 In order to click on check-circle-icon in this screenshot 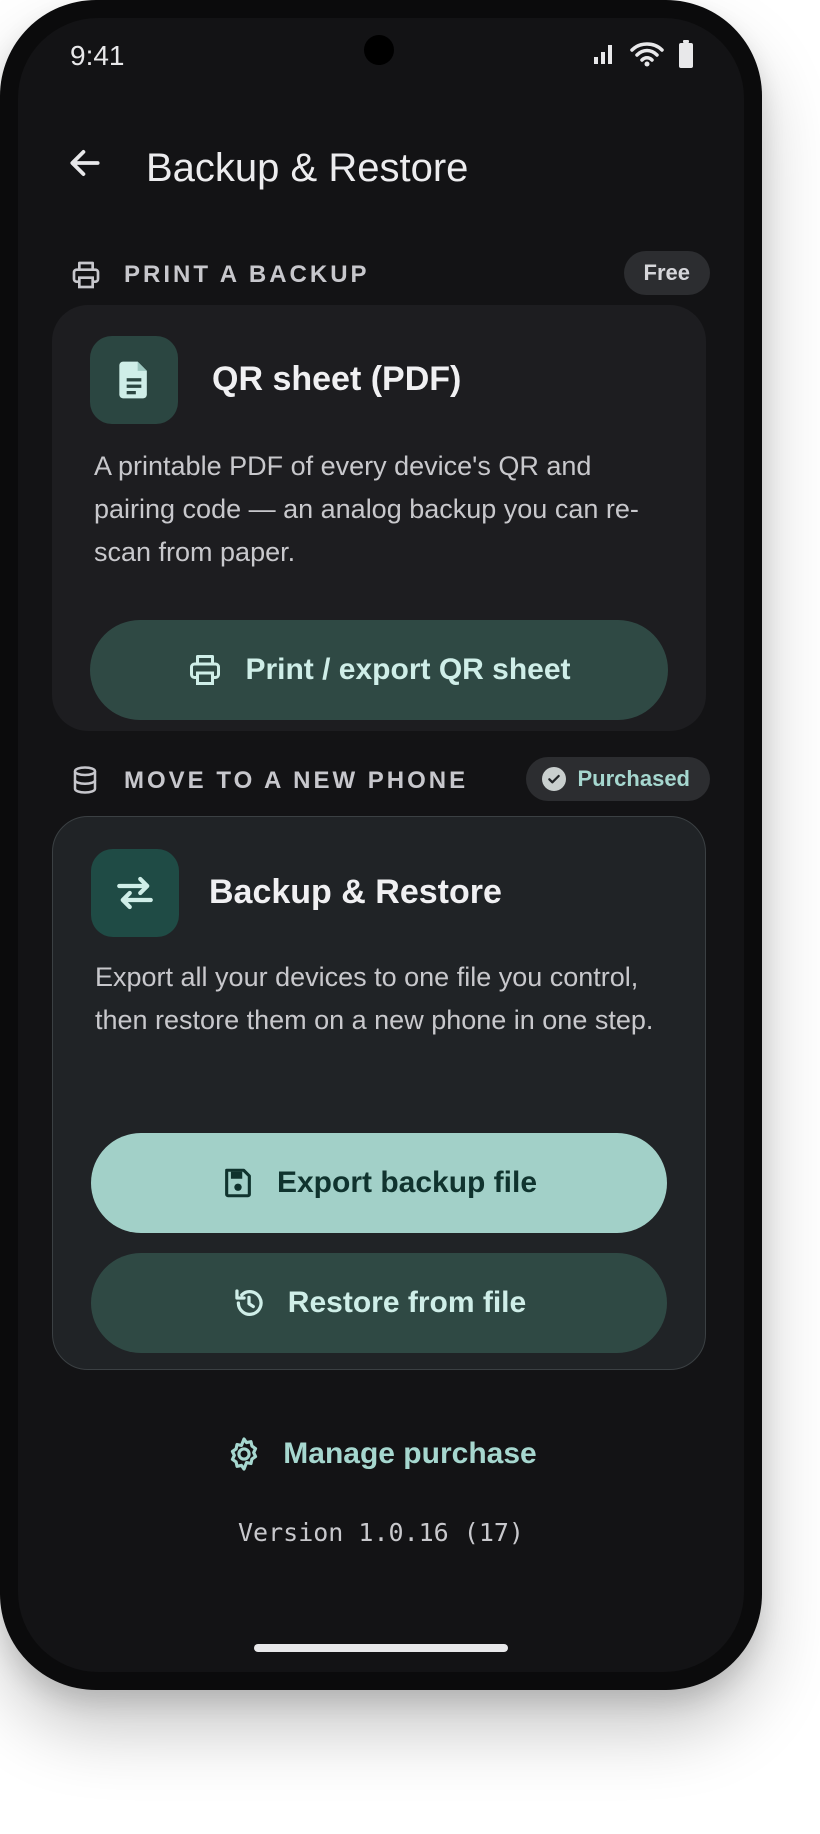, I will do `click(553, 779)`.